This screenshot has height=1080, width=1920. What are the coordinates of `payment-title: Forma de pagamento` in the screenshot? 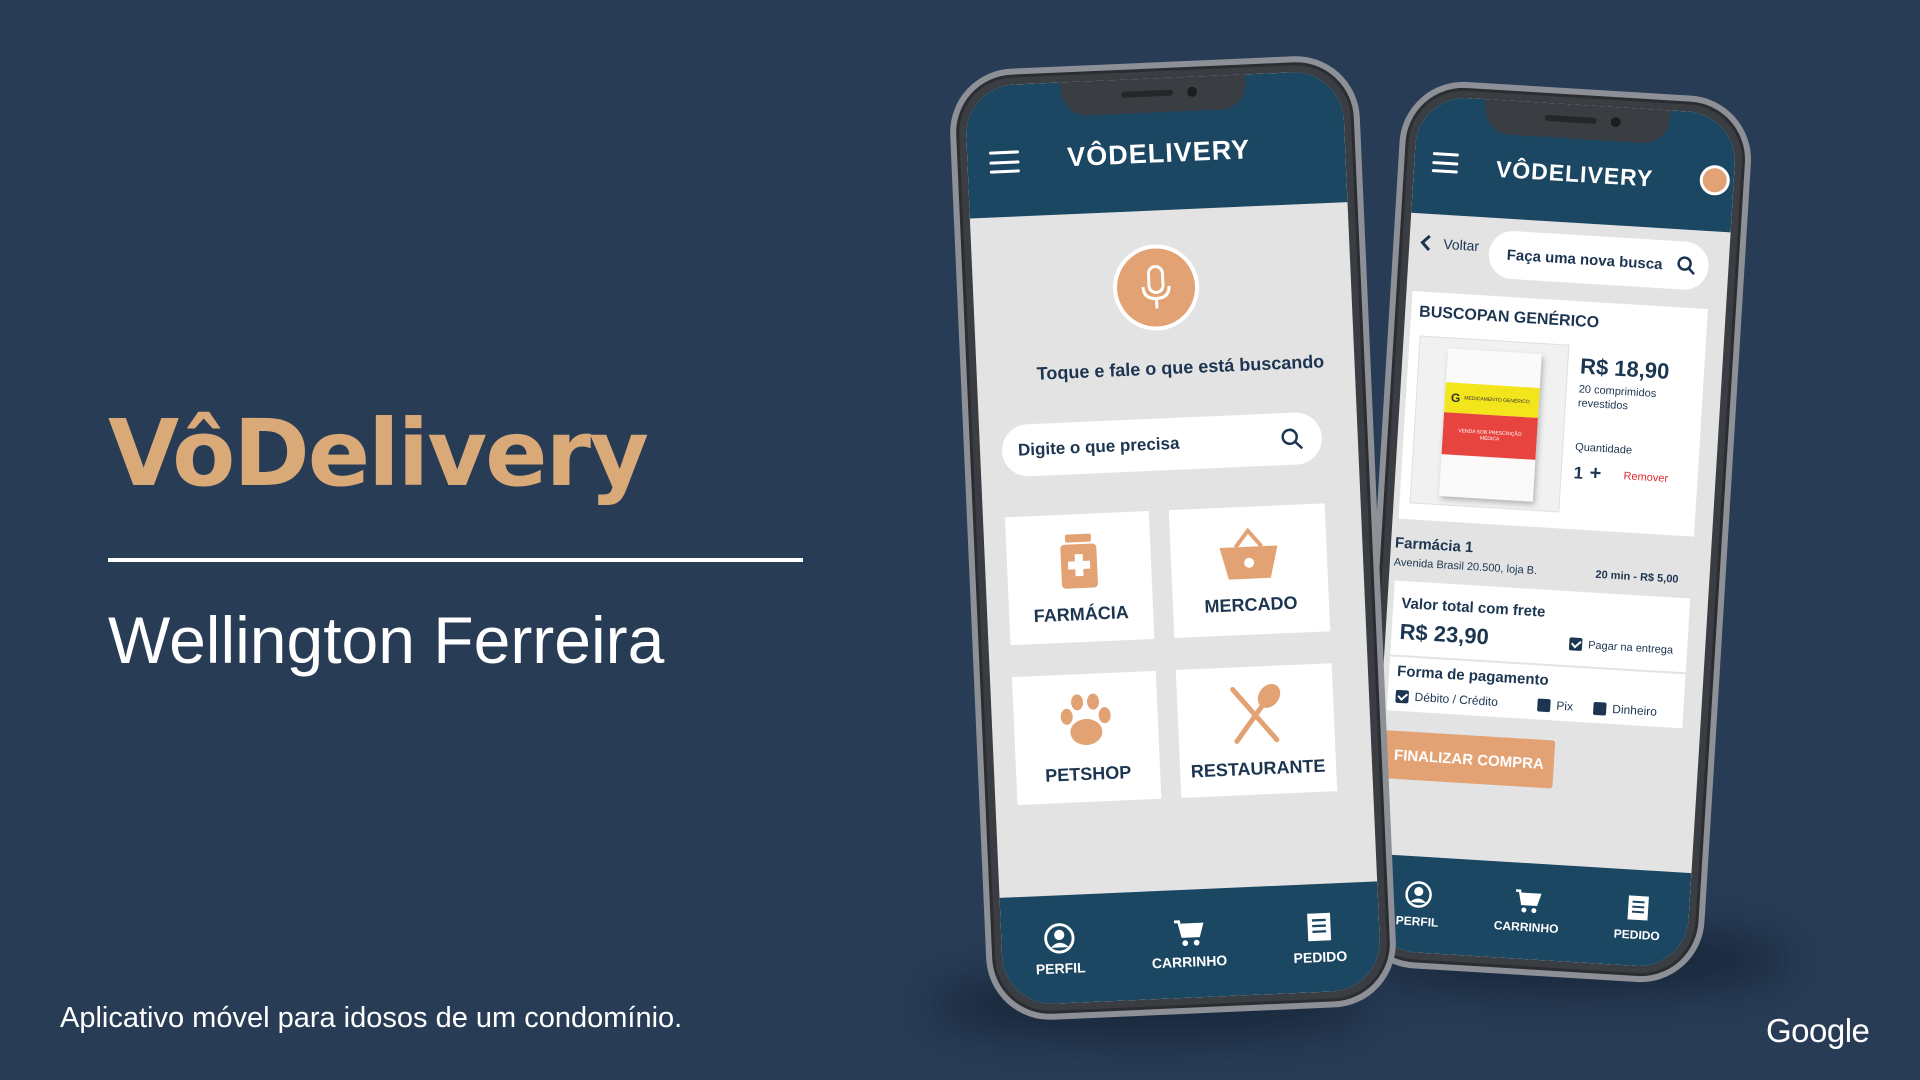 It's located at (1473, 676).